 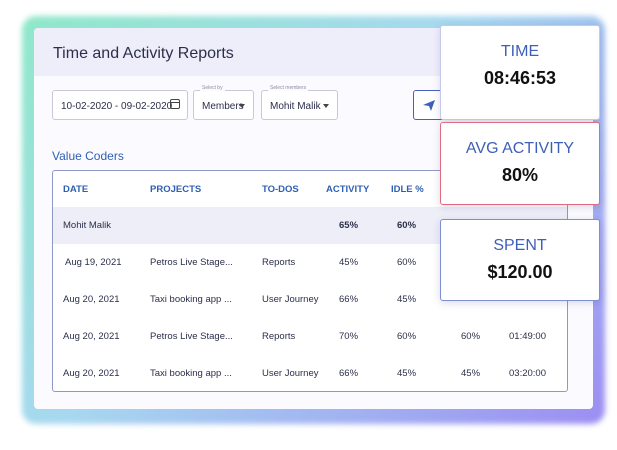 What do you see at coordinates (520, 260) in the screenshot?
I see `spent-card: SPENT $120.00` at bounding box center [520, 260].